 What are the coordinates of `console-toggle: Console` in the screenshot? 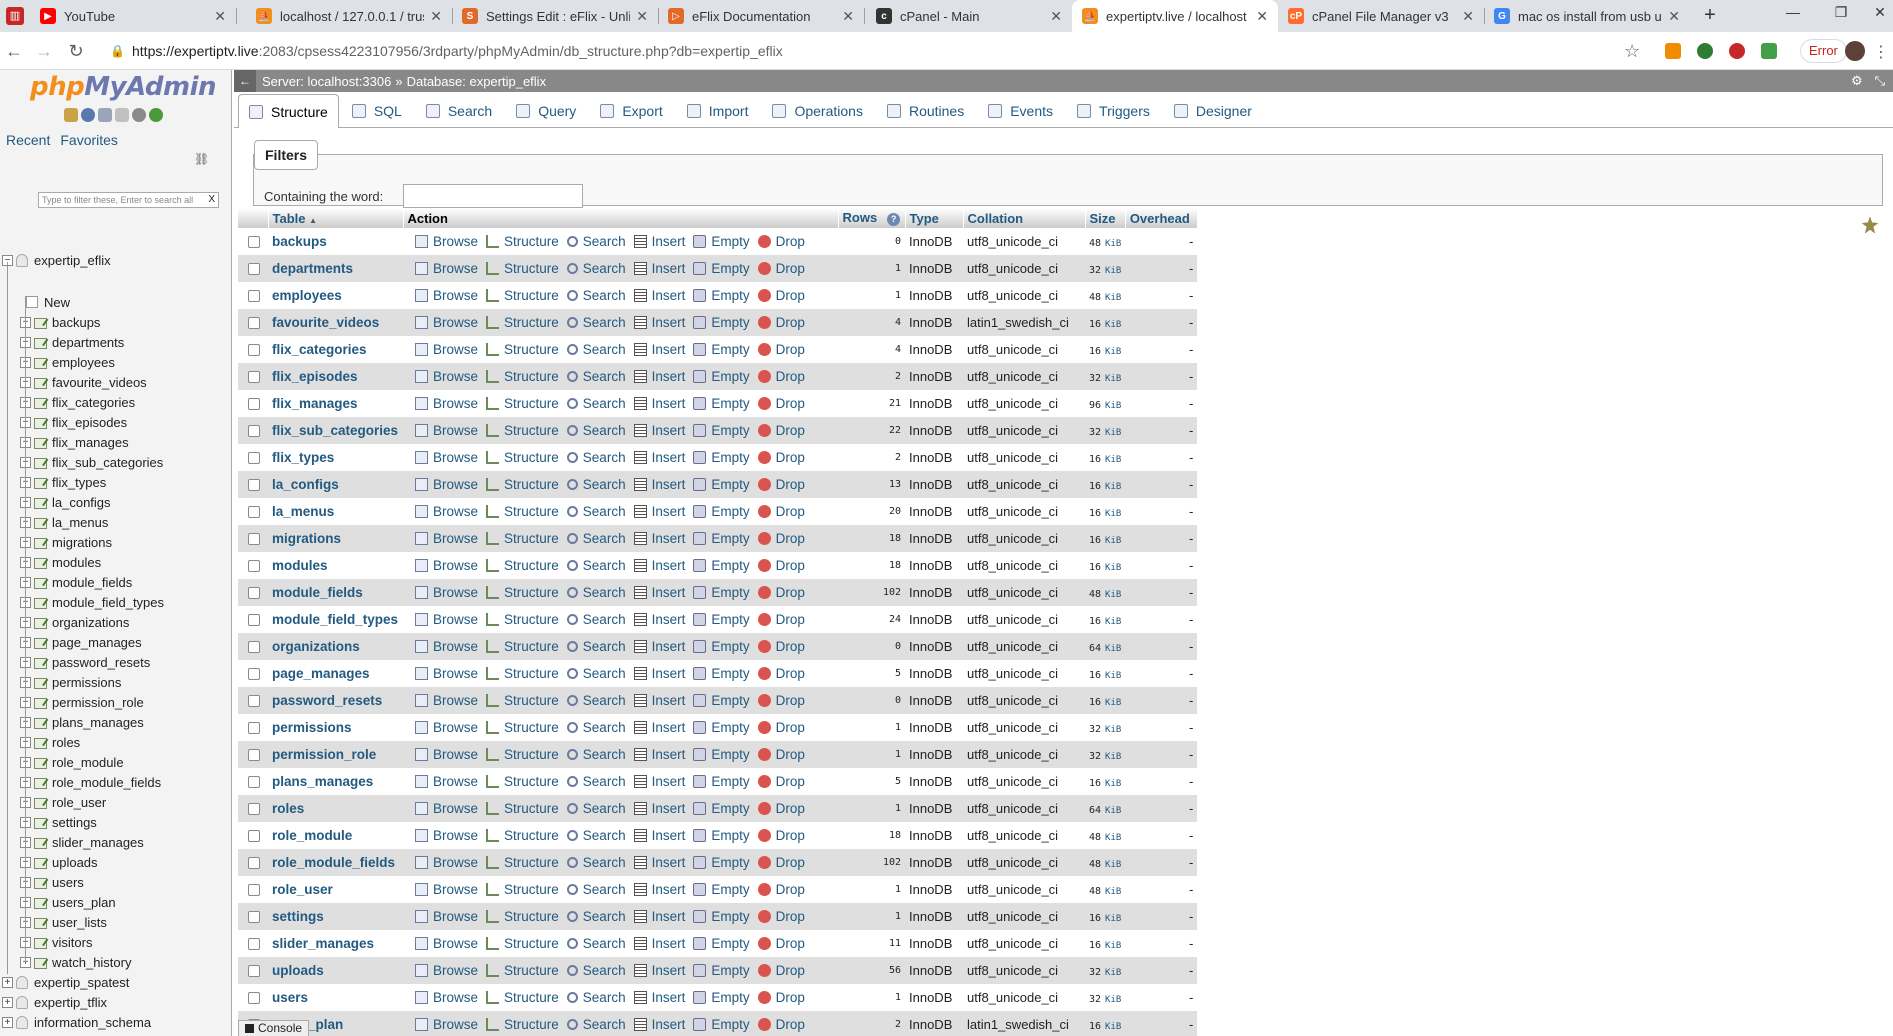 It's located at (274, 1028).